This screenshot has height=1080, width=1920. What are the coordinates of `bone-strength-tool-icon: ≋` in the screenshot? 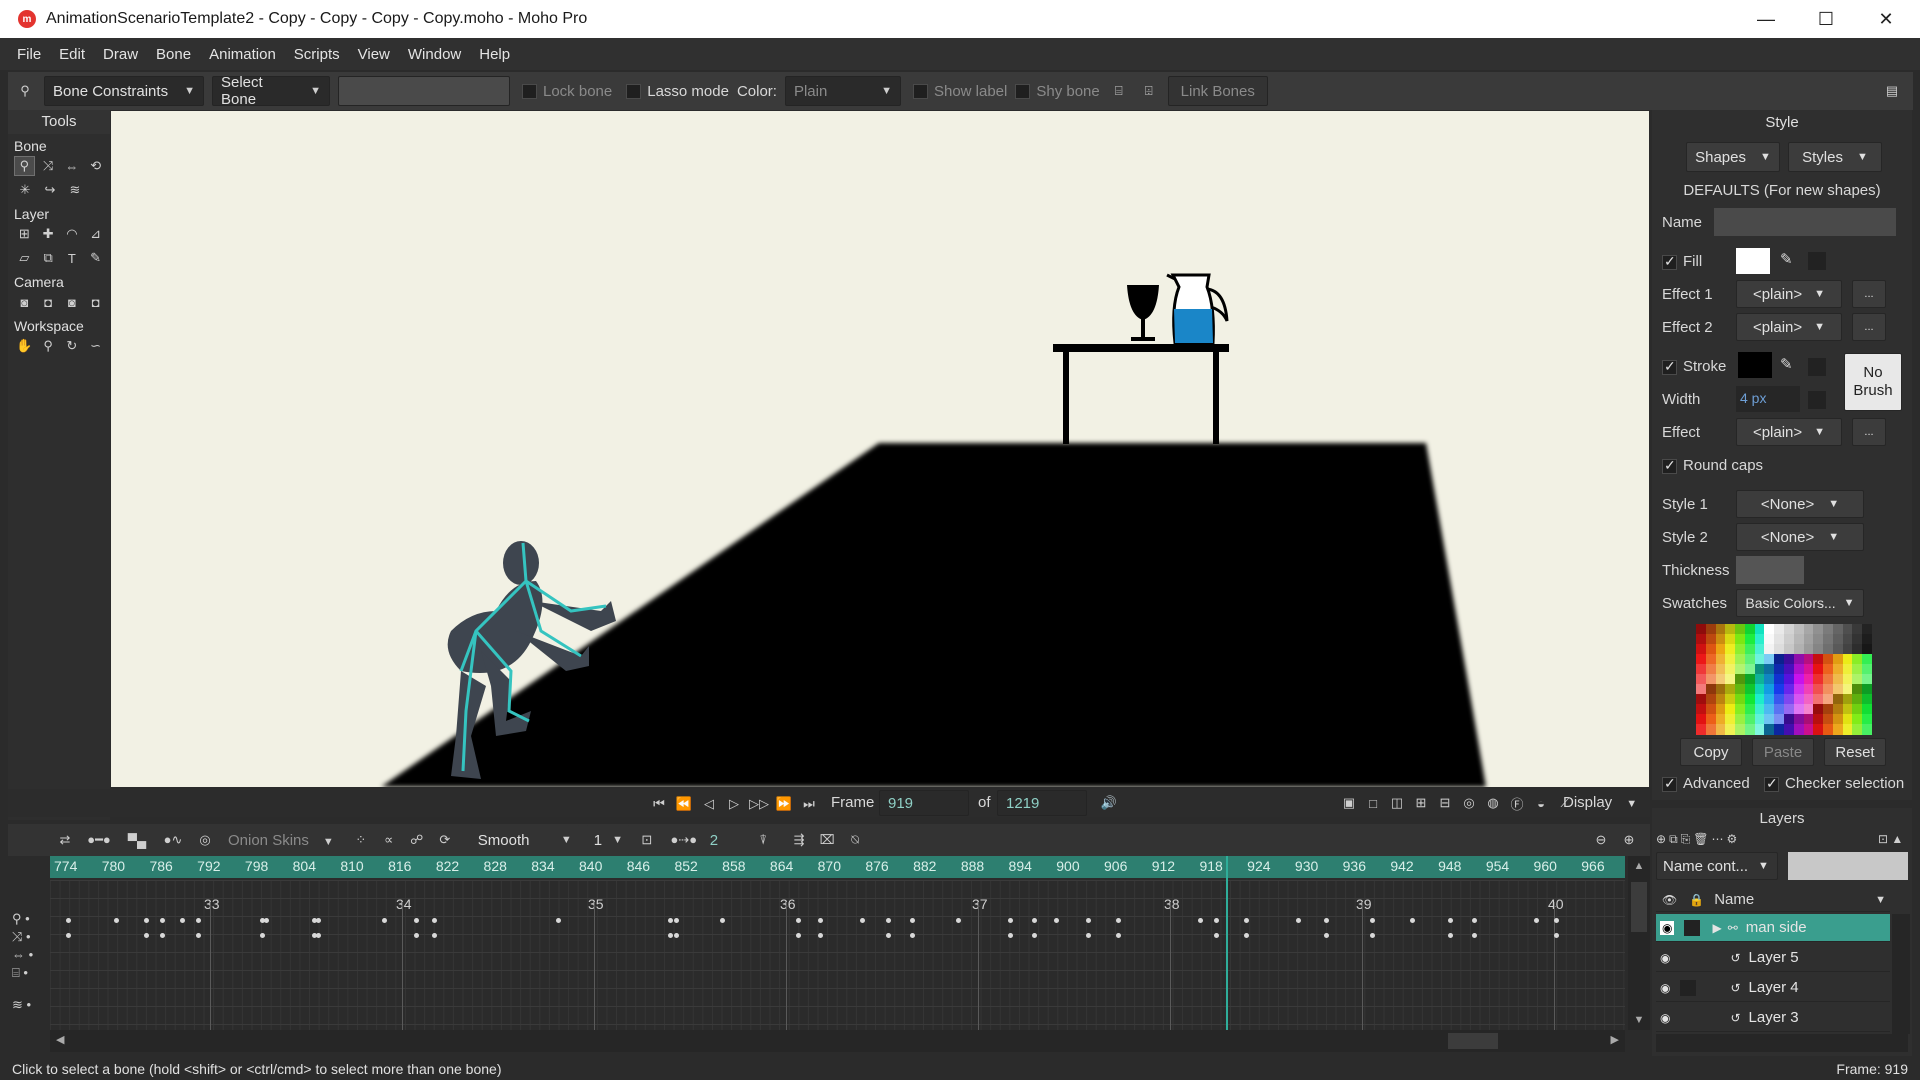 It's located at (75, 190).